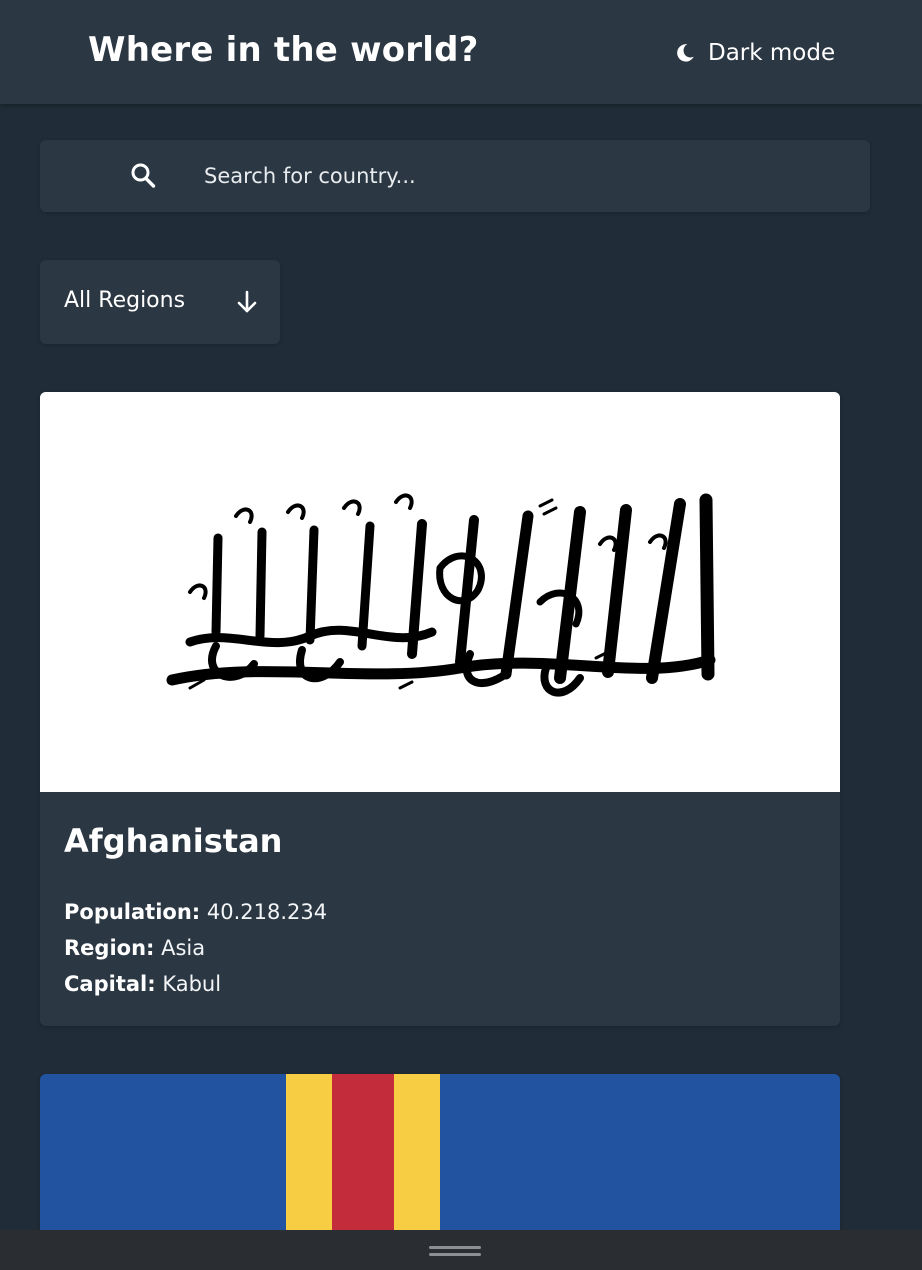 The width and height of the screenshot is (922, 1270). I want to click on country-population-row: Population: 40.218.234, so click(195, 912).